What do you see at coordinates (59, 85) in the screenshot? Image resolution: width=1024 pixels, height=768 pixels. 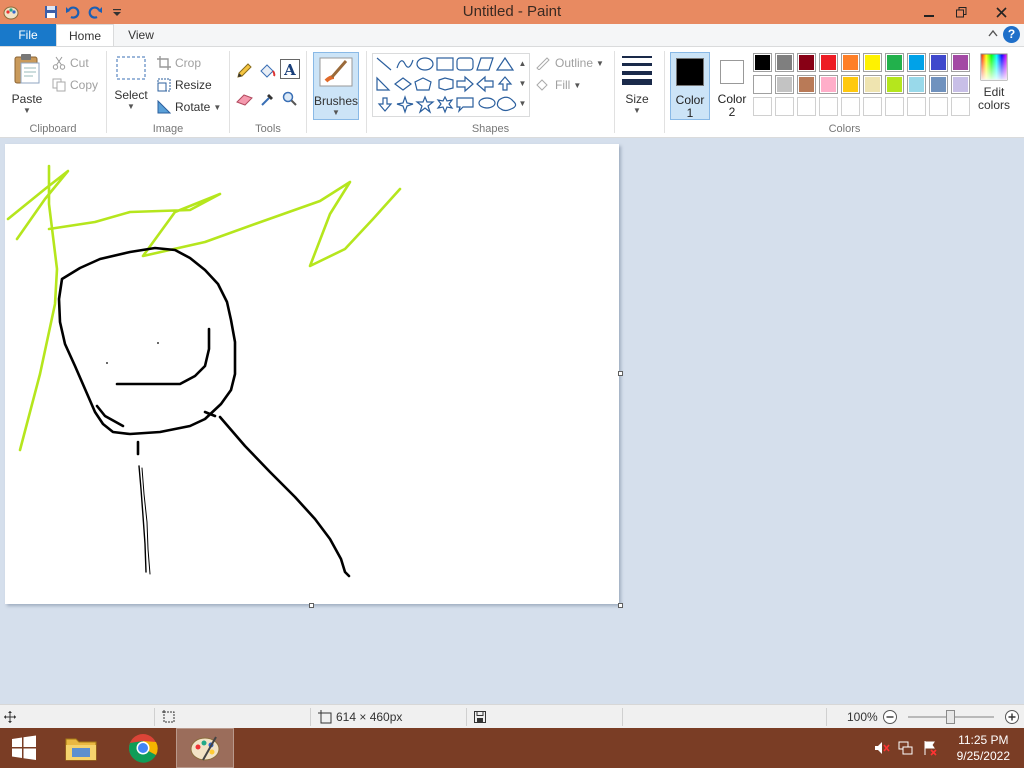 I see `copy-icon` at bounding box center [59, 85].